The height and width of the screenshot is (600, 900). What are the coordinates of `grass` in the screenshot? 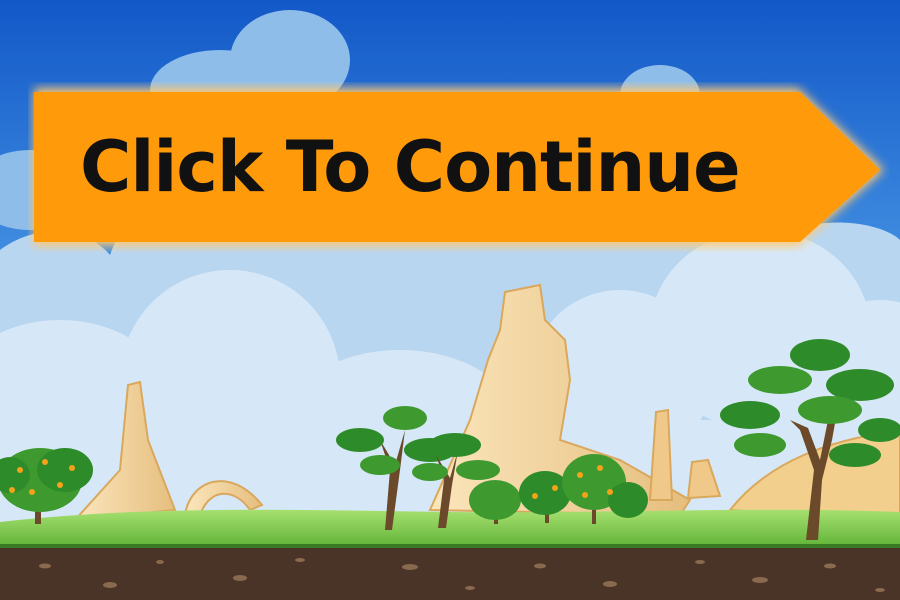 It's located at (450, 528).